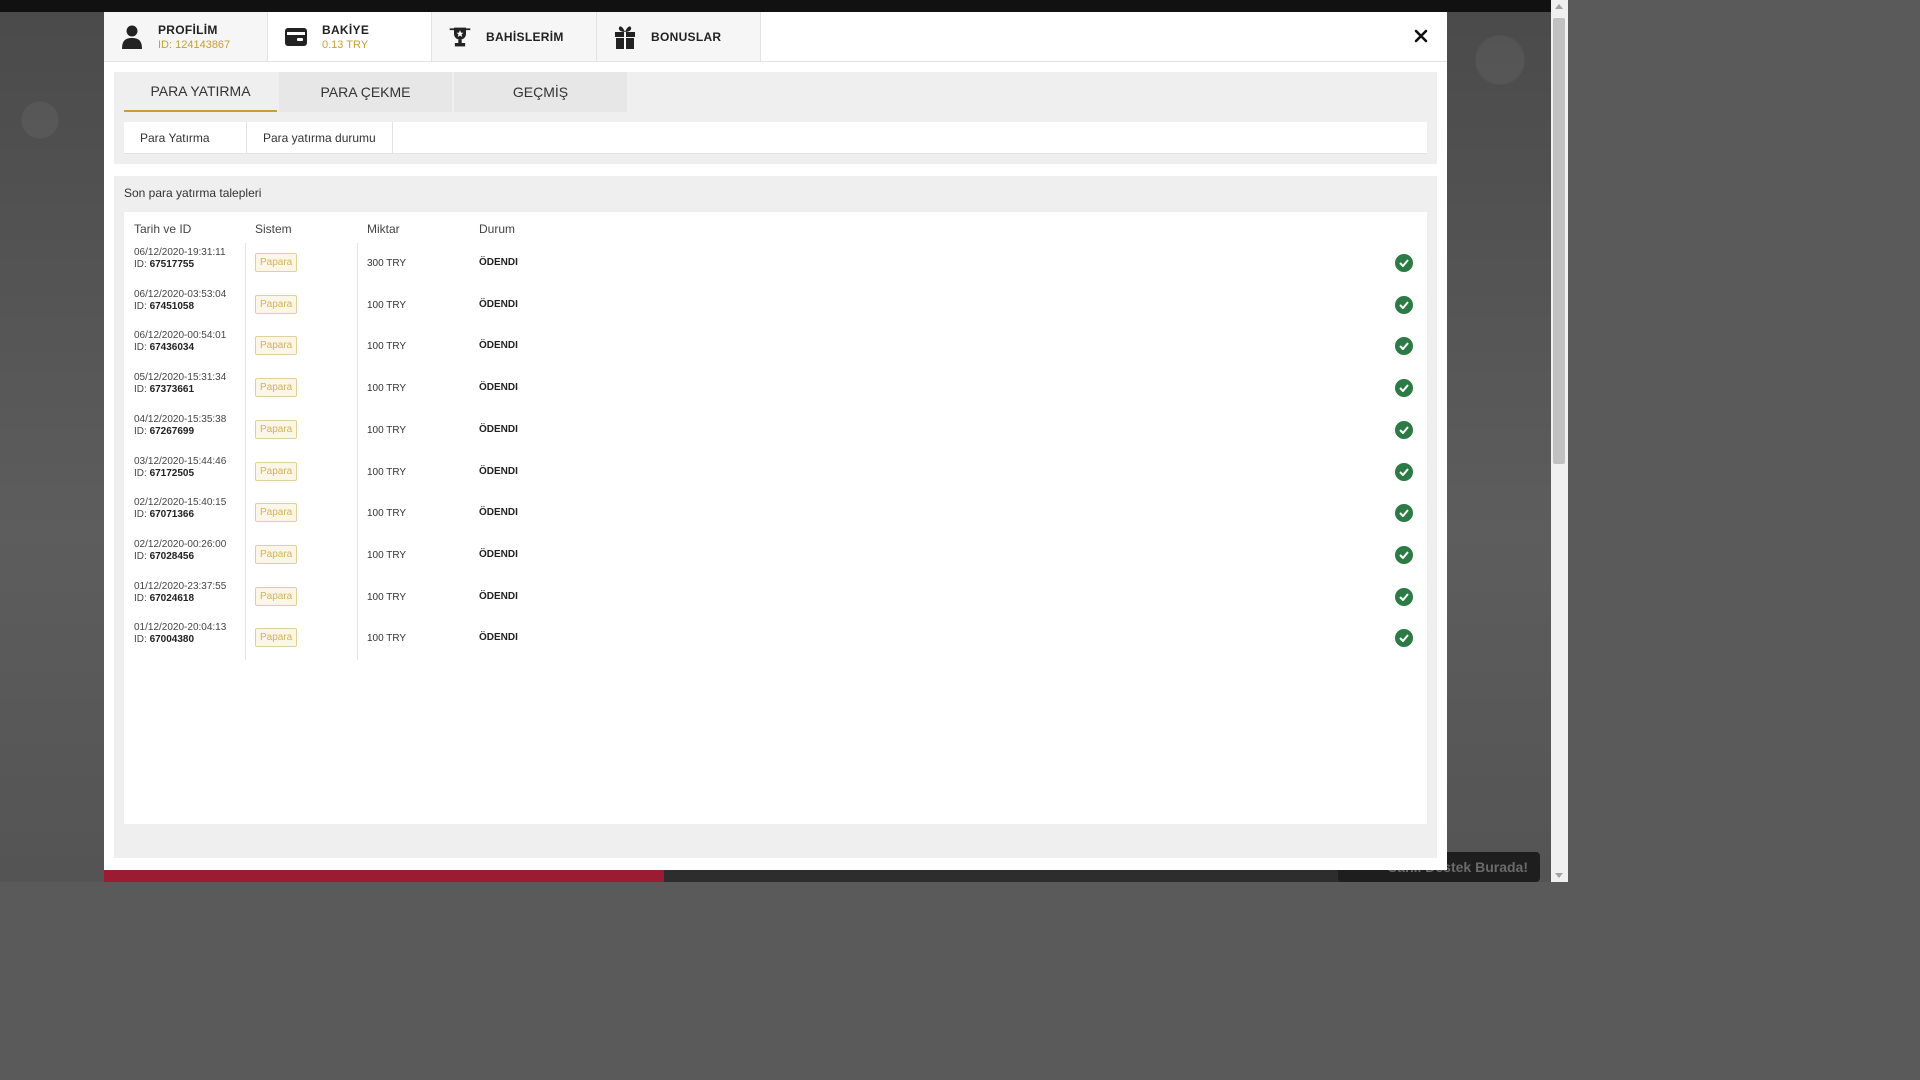  Describe the element at coordinates (172, 390) in the screenshot. I see `row-id: 67373661` at that location.